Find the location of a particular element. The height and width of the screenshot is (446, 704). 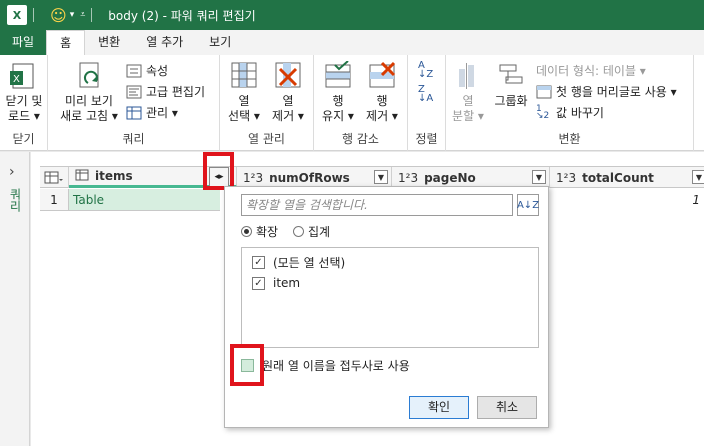

advanced-editor-button: 고급 편집기 is located at coordinates (165, 91).